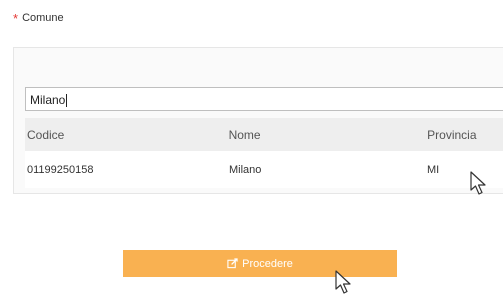  What do you see at coordinates (48, 100) in the screenshot?
I see `search-input-value: Milano` at bounding box center [48, 100].